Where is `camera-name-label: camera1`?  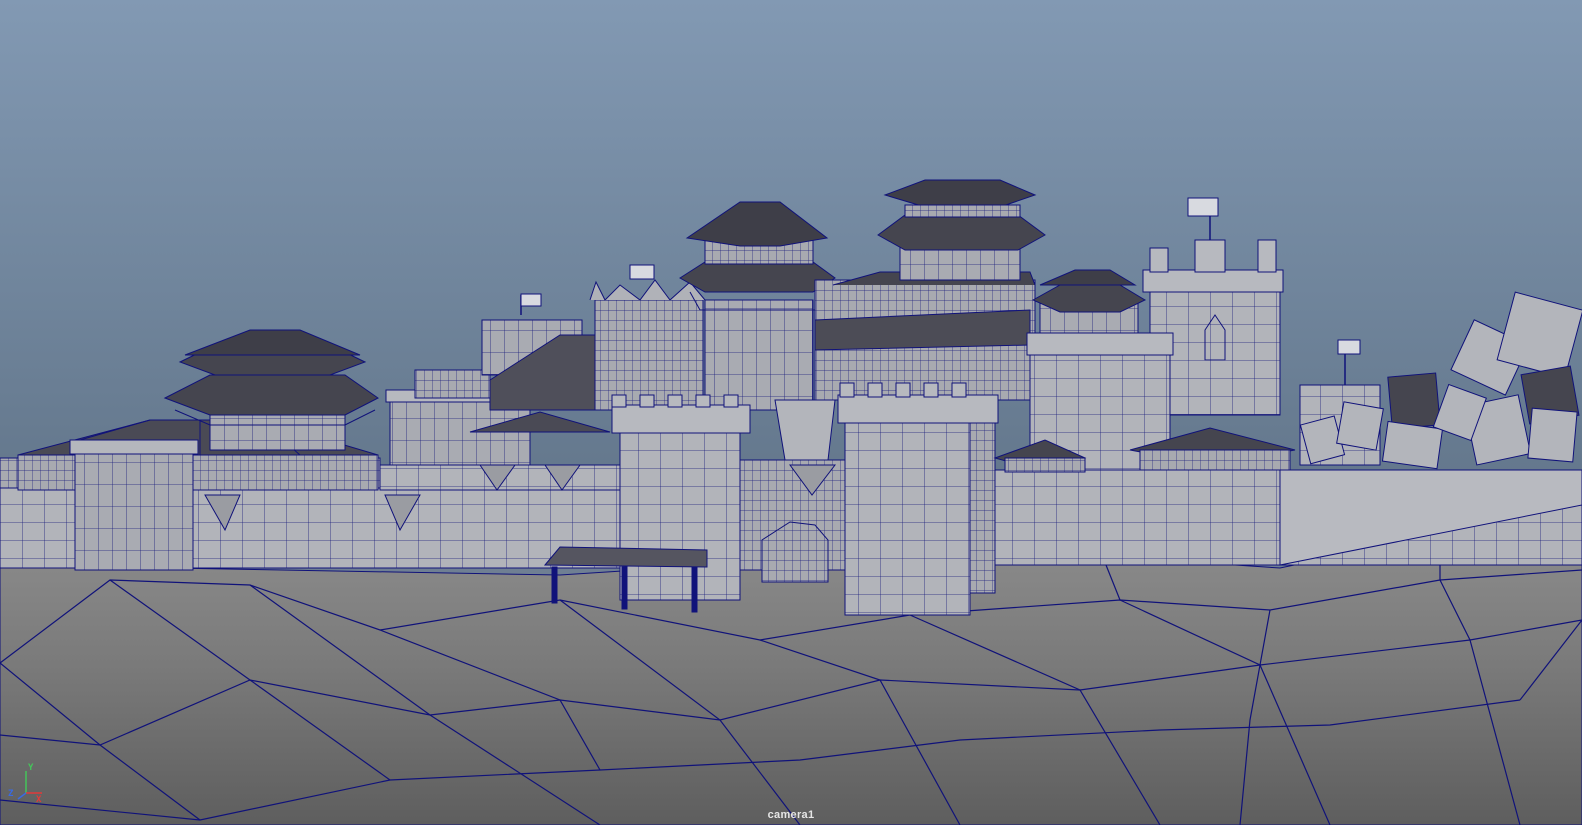
camera-name-label: camera1 is located at coordinates (791, 815).